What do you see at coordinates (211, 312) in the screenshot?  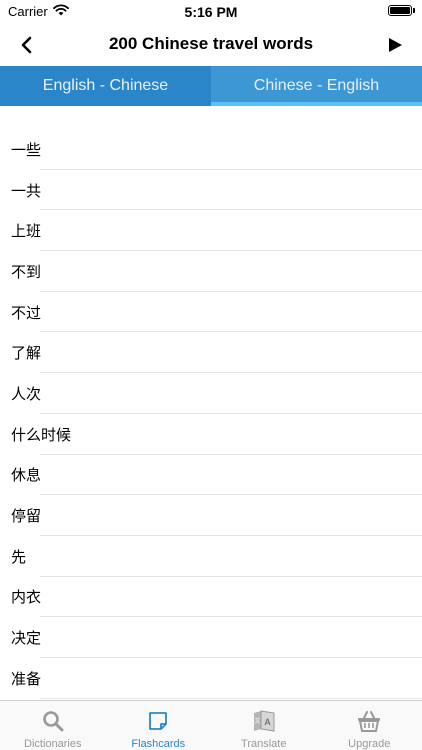 I see `list-item: 不过` at bounding box center [211, 312].